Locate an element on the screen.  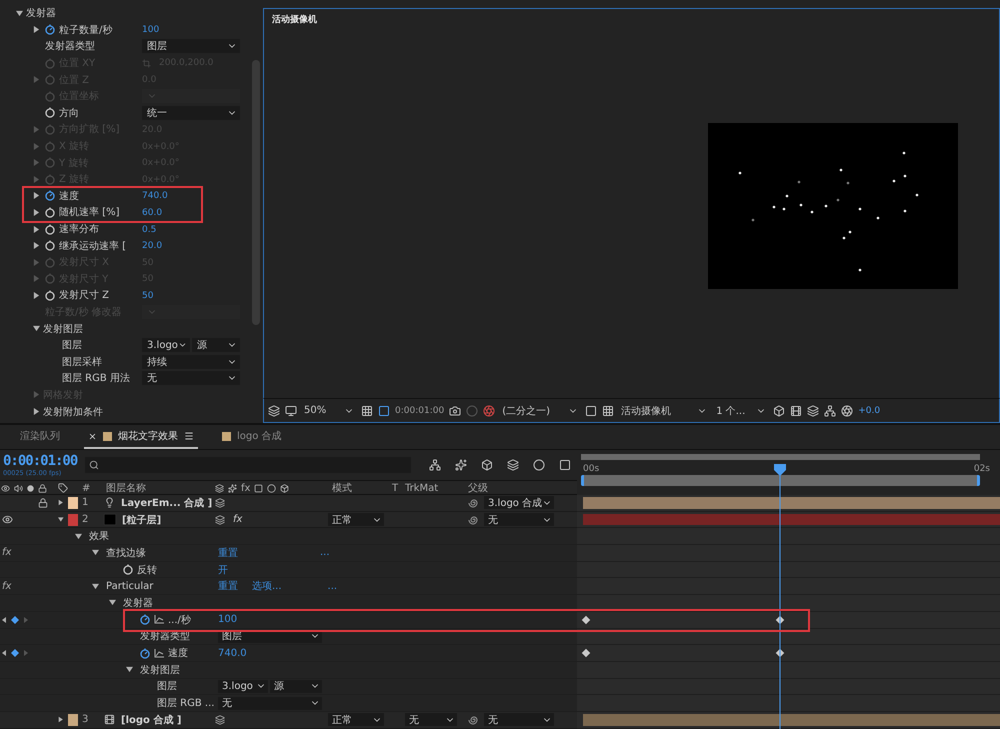
parent-dropdown: 3.logo 合成 is located at coordinates (519, 503).